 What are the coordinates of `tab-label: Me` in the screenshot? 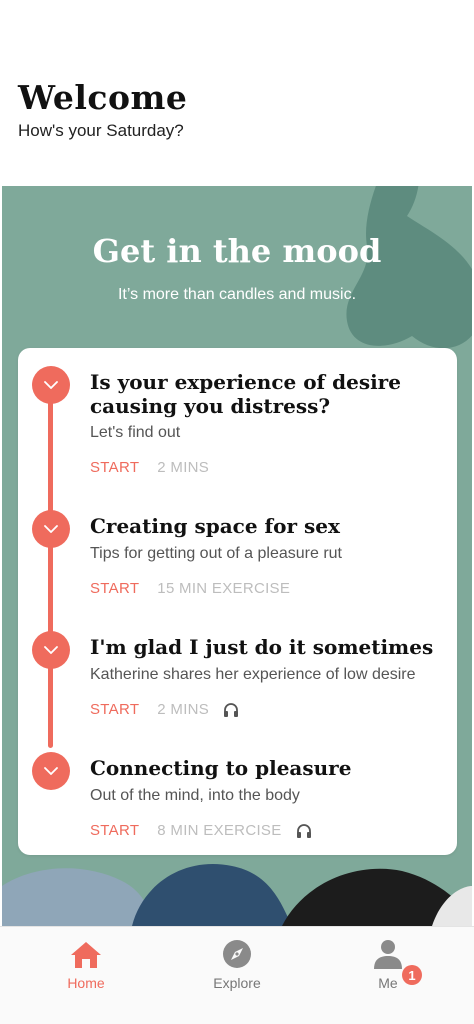 It's located at (388, 983).